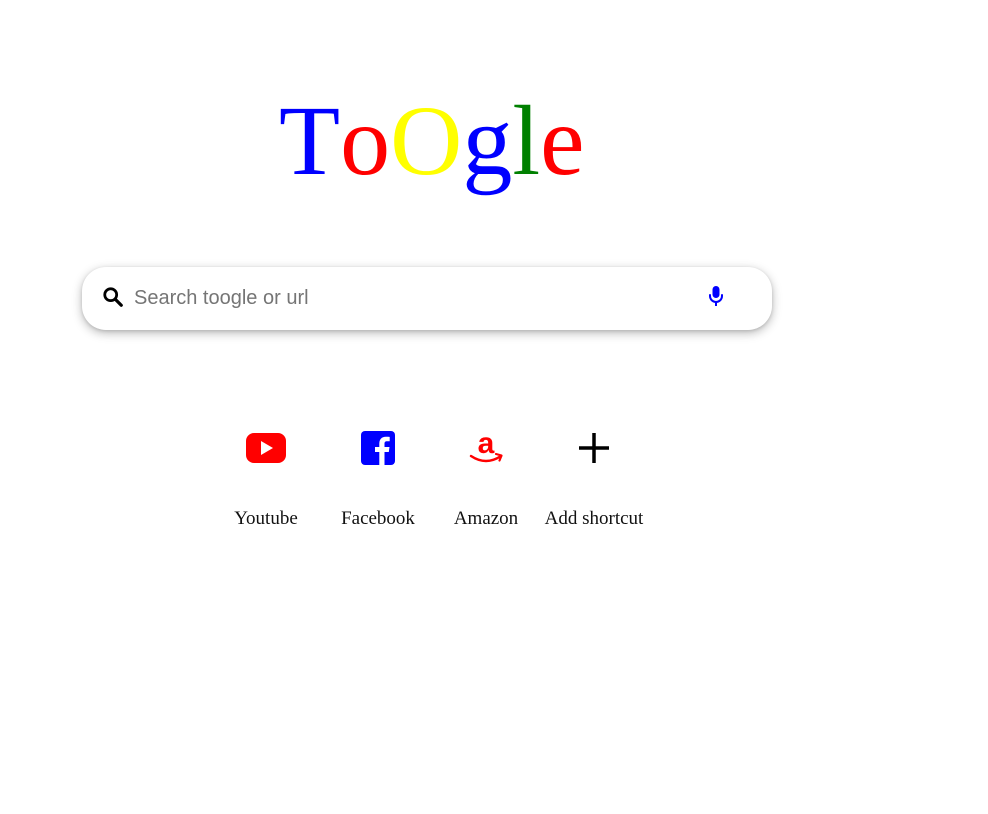 Image resolution: width=988 pixels, height=814 pixels. I want to click on toogle-logo: ToOgle, so click(432, 141).